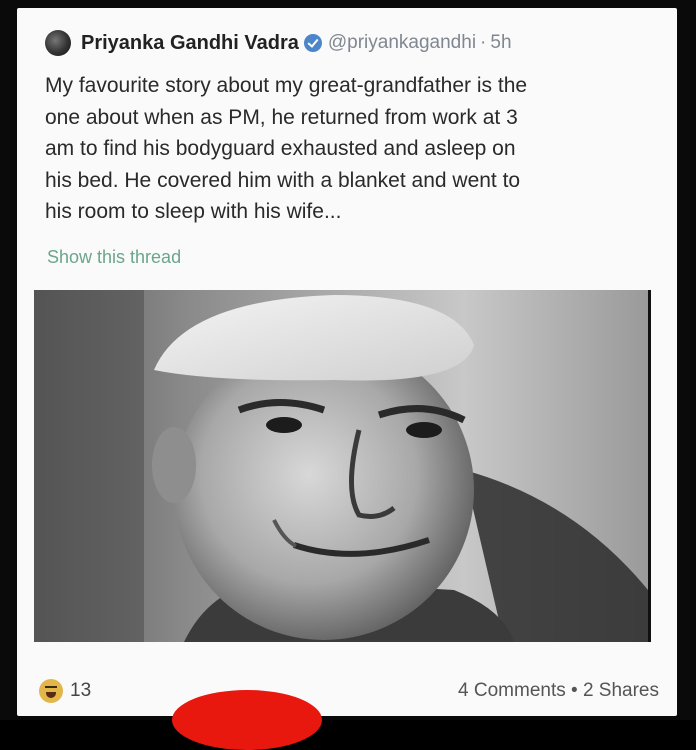 The image size is (696, 750). Describe the element at coordinates (247, 720) in the screenshot. I see `red-reaction-shape` at that location.